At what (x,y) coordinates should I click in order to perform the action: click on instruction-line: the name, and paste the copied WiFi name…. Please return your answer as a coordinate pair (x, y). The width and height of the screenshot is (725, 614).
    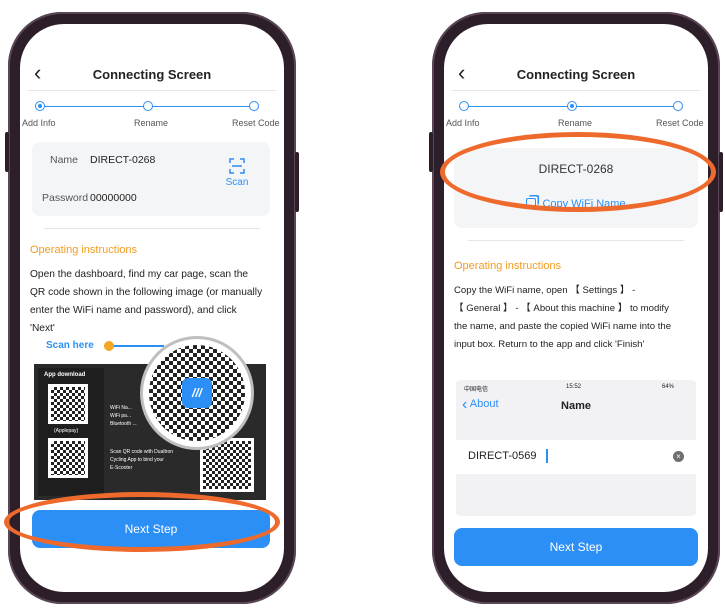
    Looking at the image, I should click on (563, 326).